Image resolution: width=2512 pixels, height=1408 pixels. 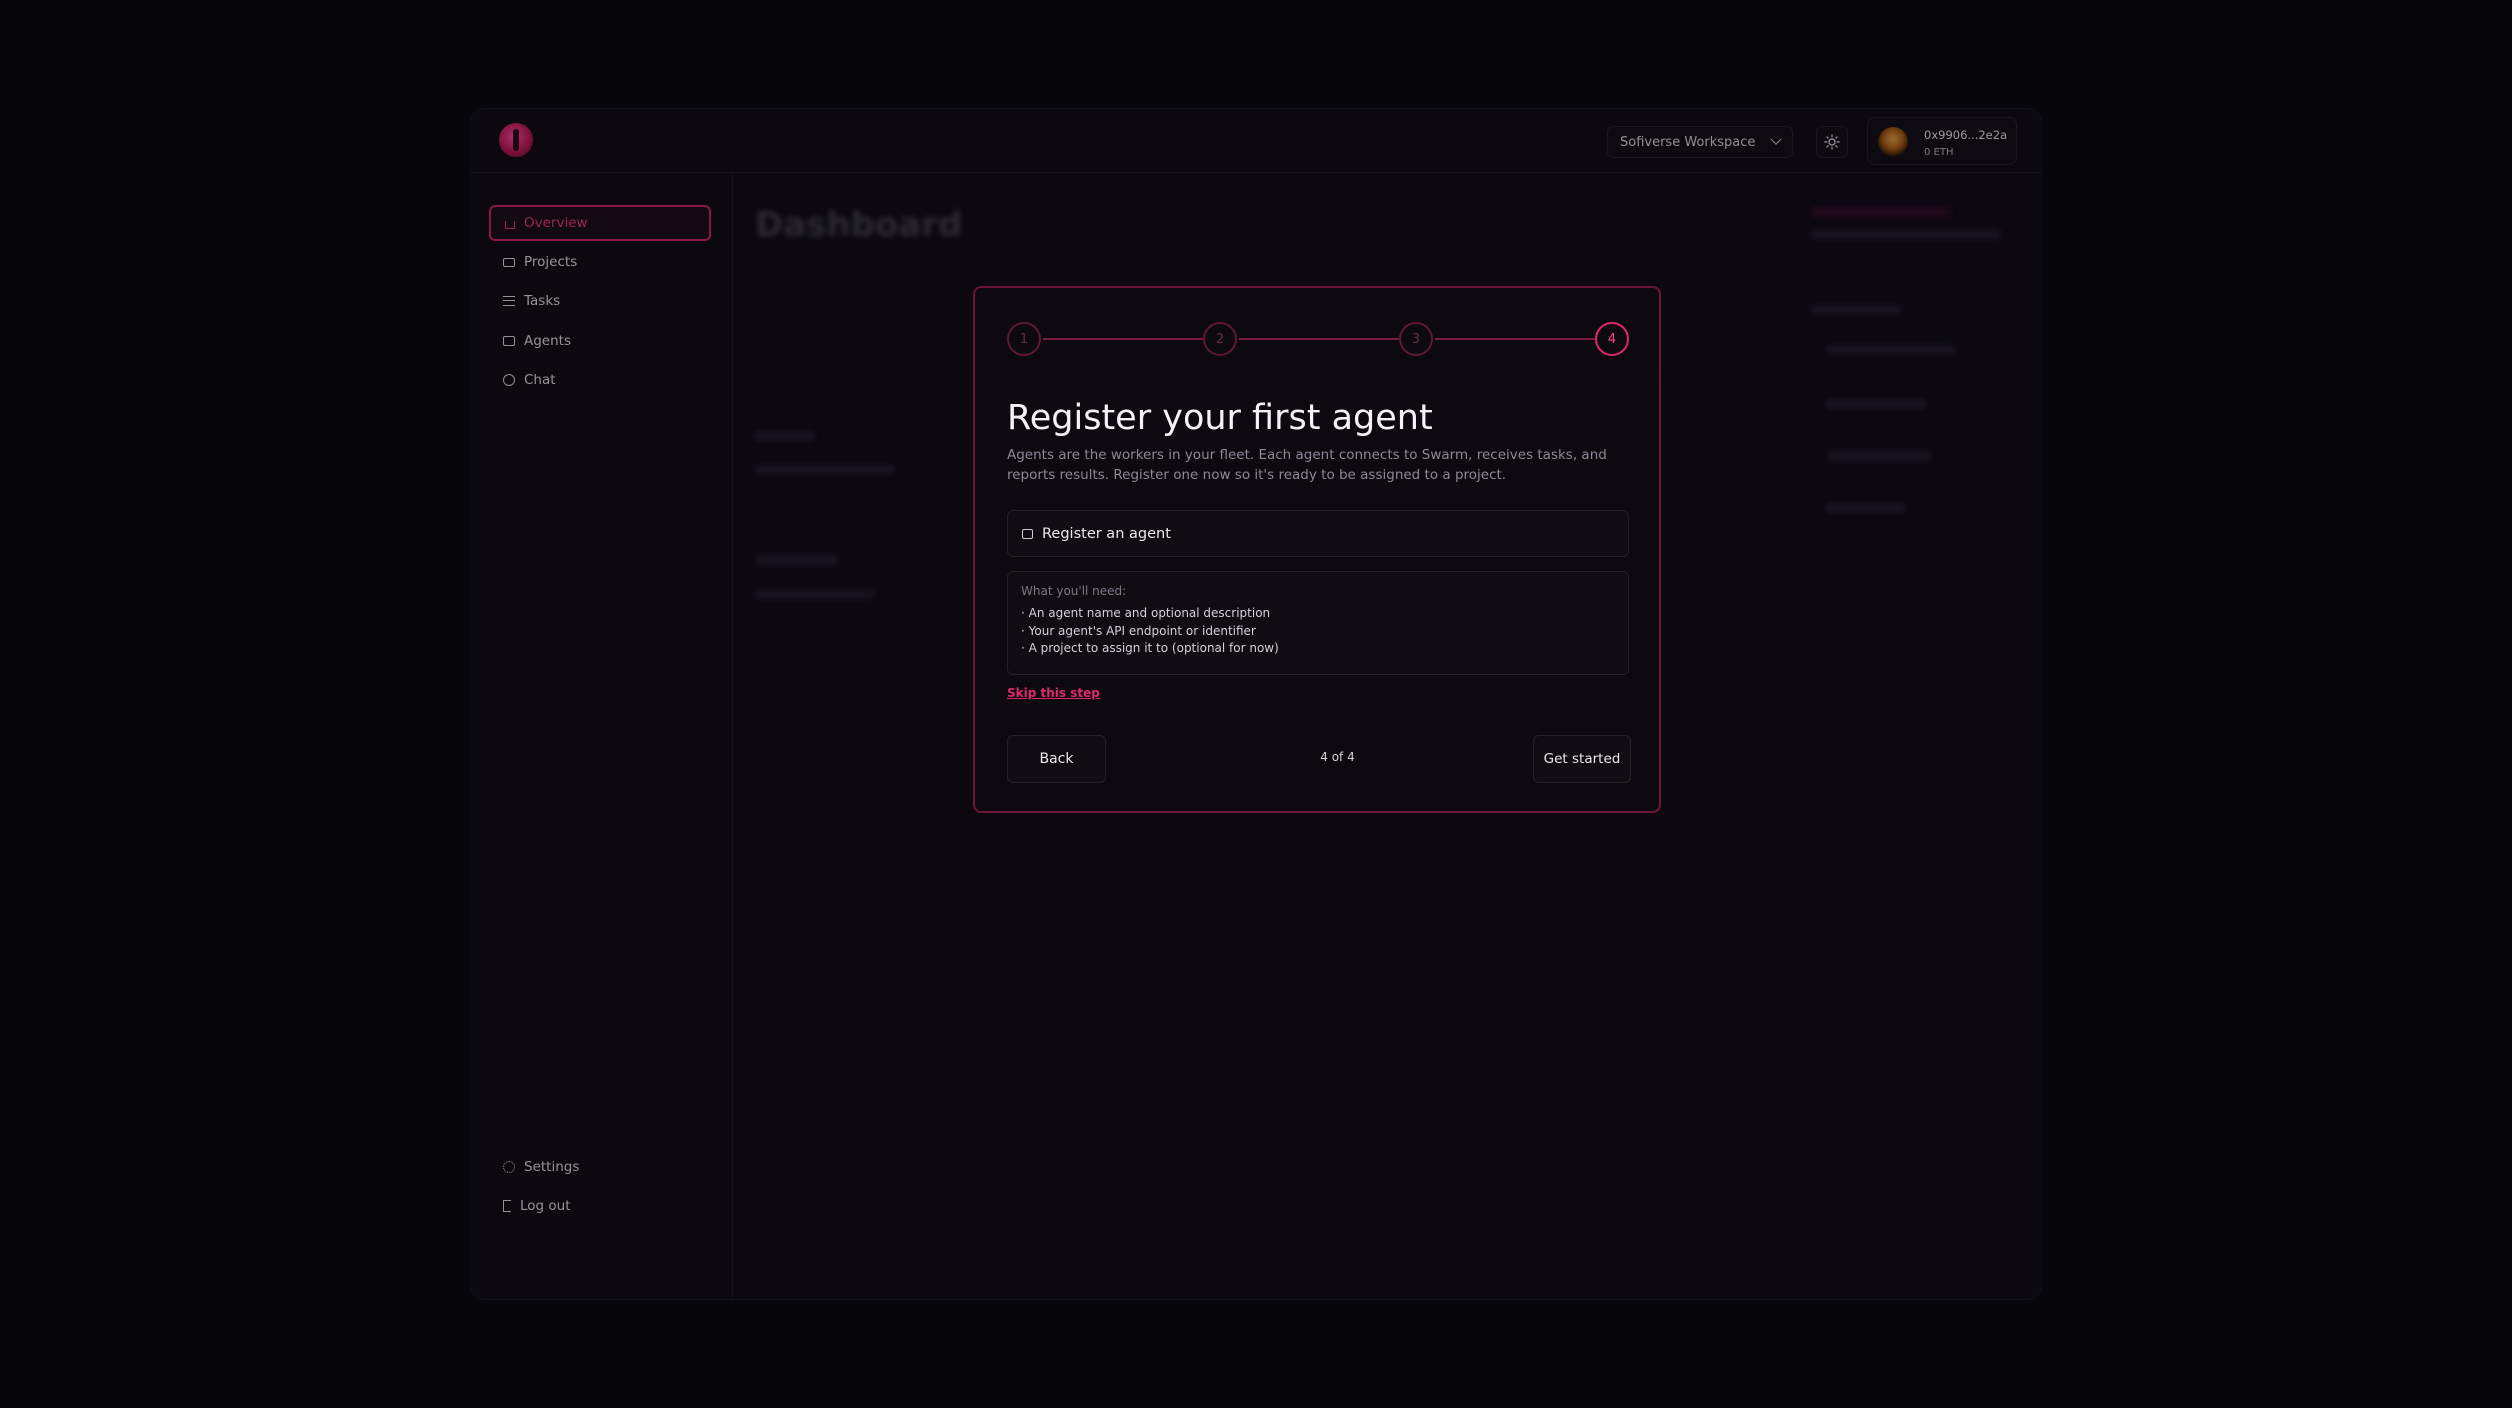 What do you see at coordinates (1318, 533) in the screenshot?
I see `register-agent-button: Register an agent` at bounding box center [1318, 533].